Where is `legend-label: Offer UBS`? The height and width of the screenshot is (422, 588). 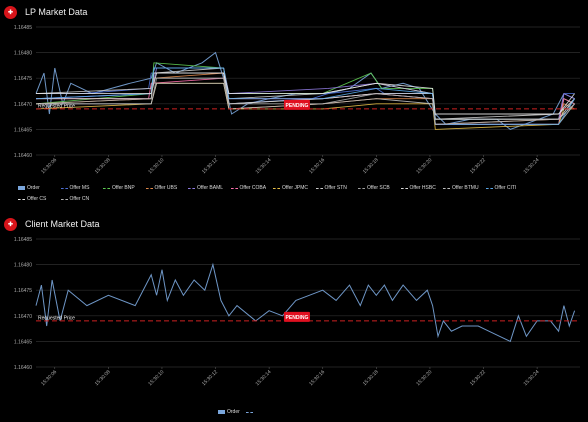 legend-label: Offer UBS is located at coordinates (166, 188).